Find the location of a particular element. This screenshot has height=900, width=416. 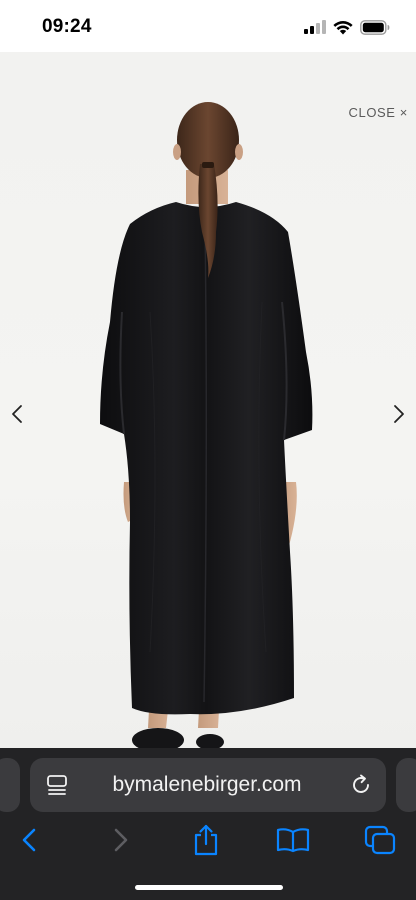

close-label: CLOSE is located at coordinates (372, 112).